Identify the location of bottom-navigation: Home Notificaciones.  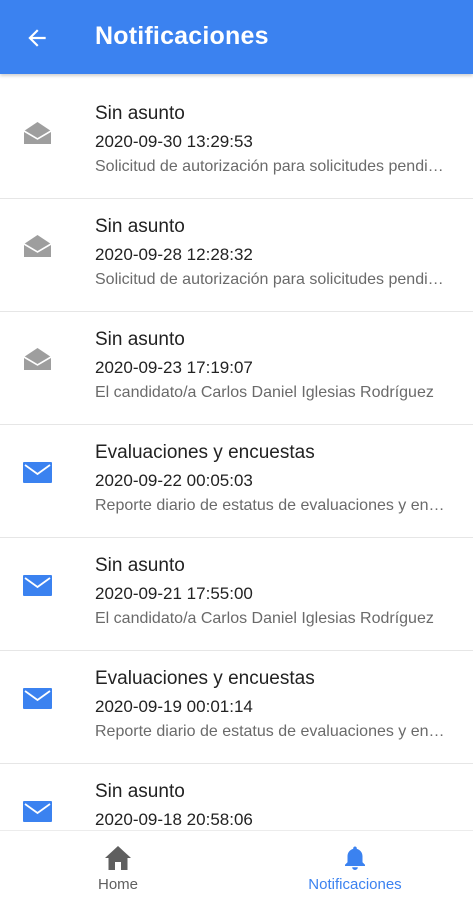
(236, 865).